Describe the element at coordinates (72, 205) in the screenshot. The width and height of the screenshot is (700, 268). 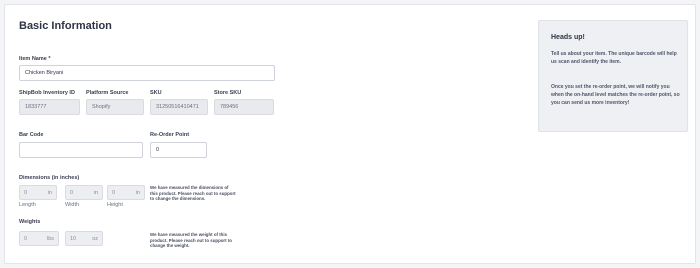
I see `width-label: Width` at that location.